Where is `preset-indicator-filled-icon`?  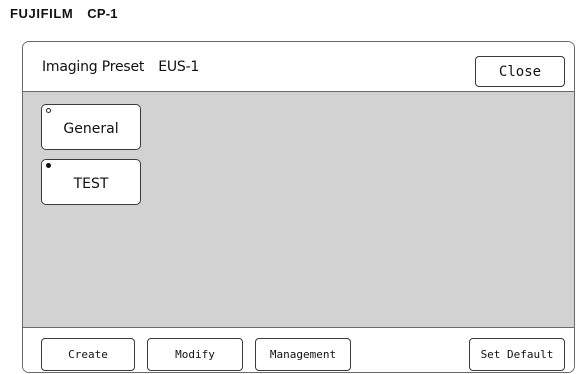 preset-indicator-filled-icon is located at coordinates (48, 165).